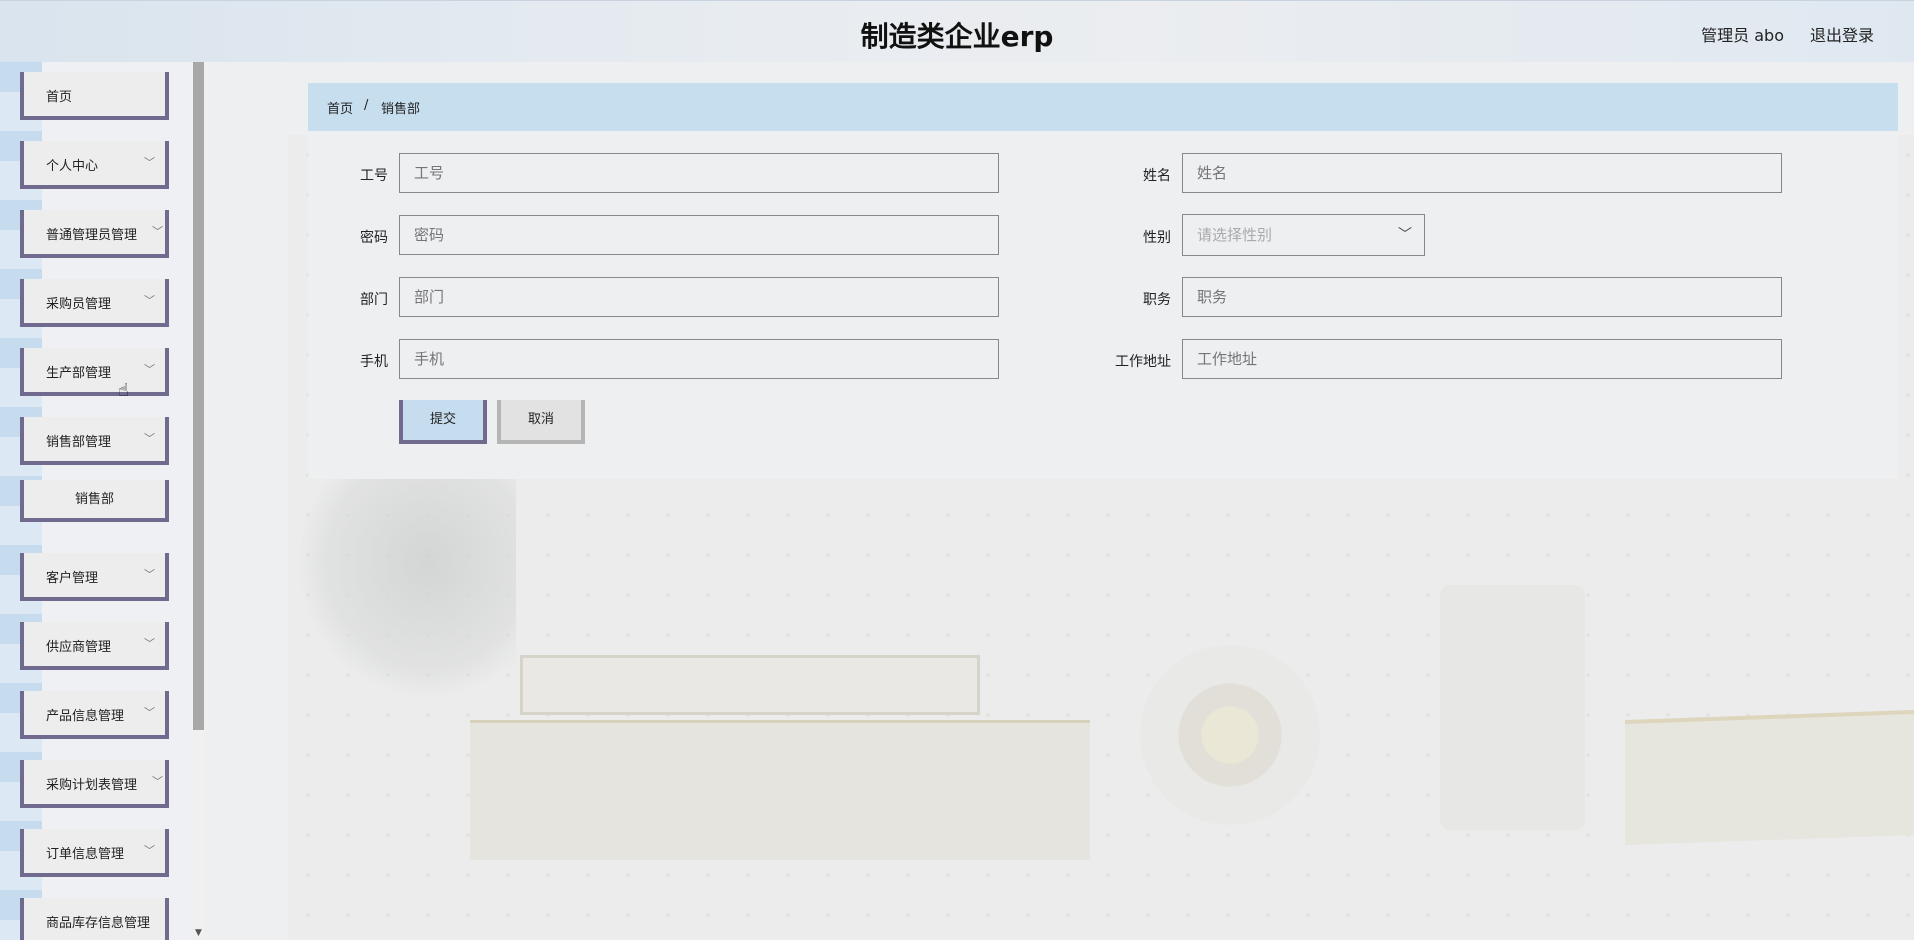 This screenshot has width=1914, height=940. What do you see at coordinates (1512, 707) in the screenshot?
I see `background-cylinder` at bounding box center [1512, 707].